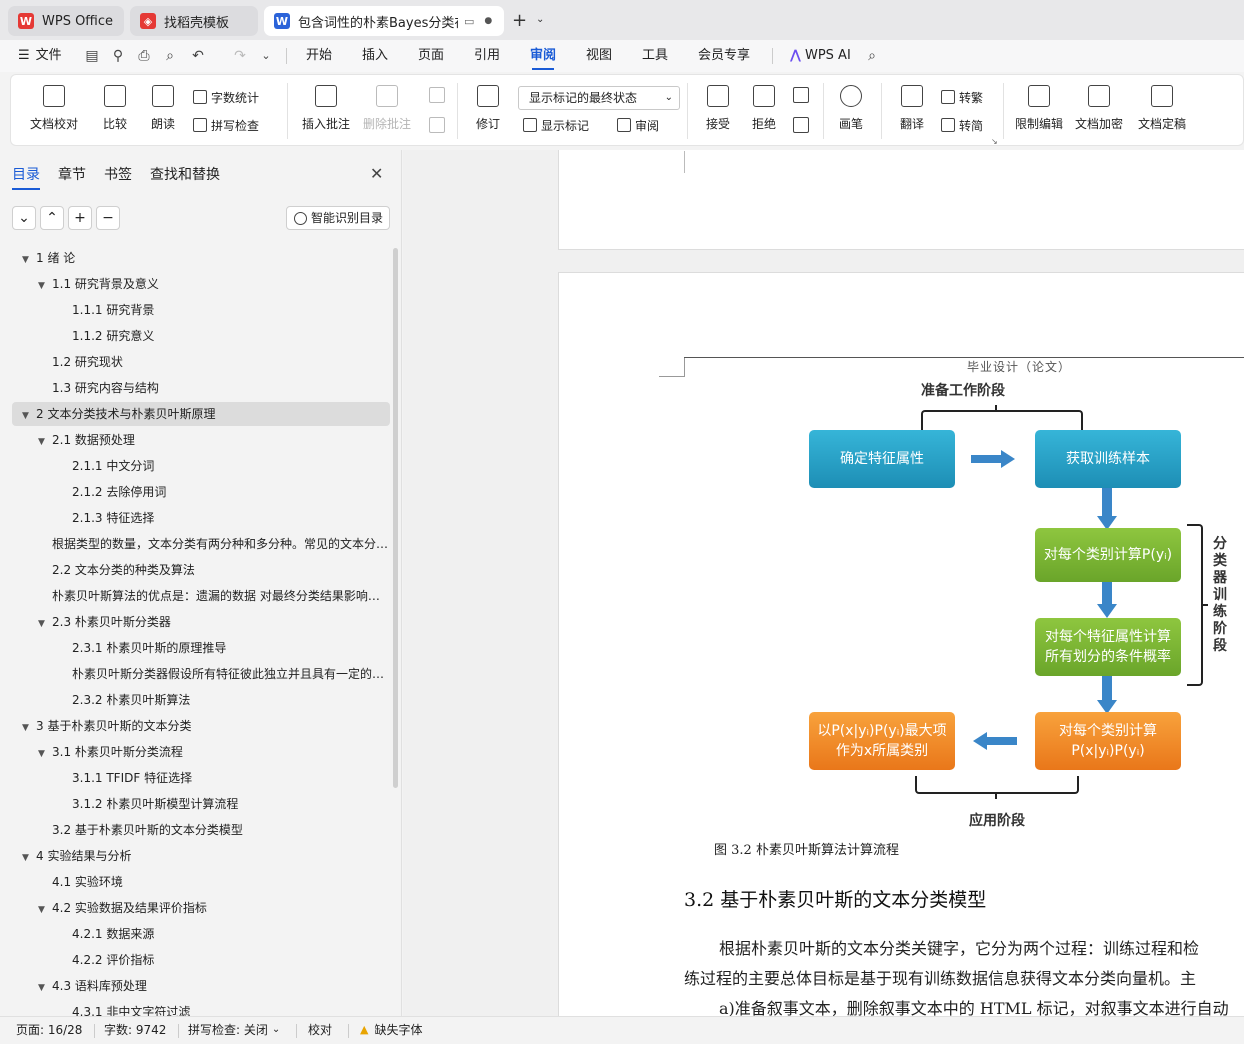  What do you see at coordinates (638, 125) in the screenshot?
I see `review-pane-button: 审阅` at bounding box center [638, 125].